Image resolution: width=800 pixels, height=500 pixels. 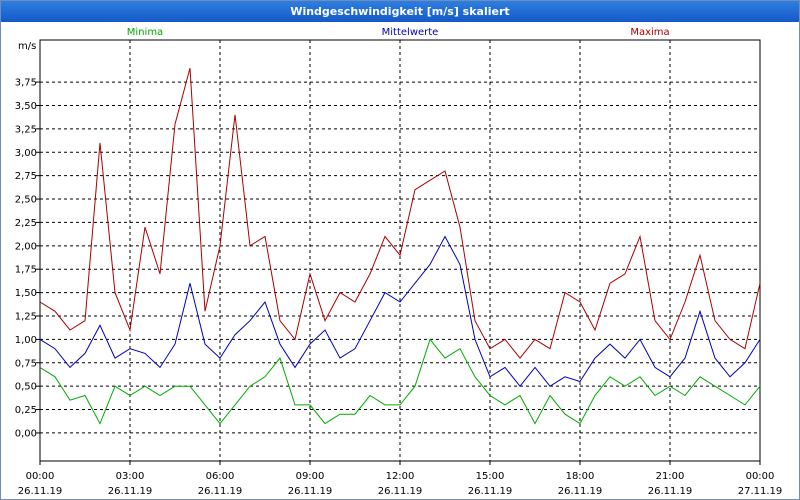 I want to click on legend-maxima: Maxima, so click(x=649, y=32).